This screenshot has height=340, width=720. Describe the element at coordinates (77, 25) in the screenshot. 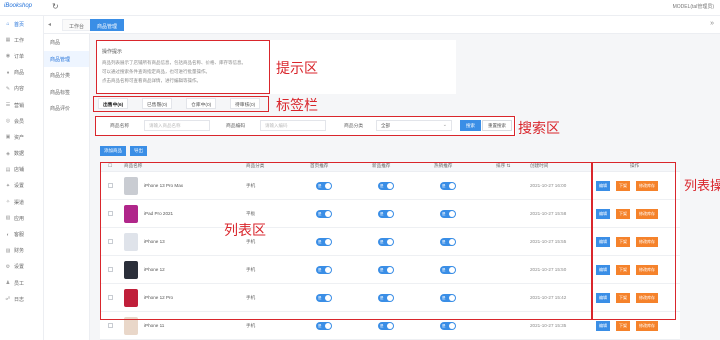

I see `tab-workbench: 工作台` at that location.